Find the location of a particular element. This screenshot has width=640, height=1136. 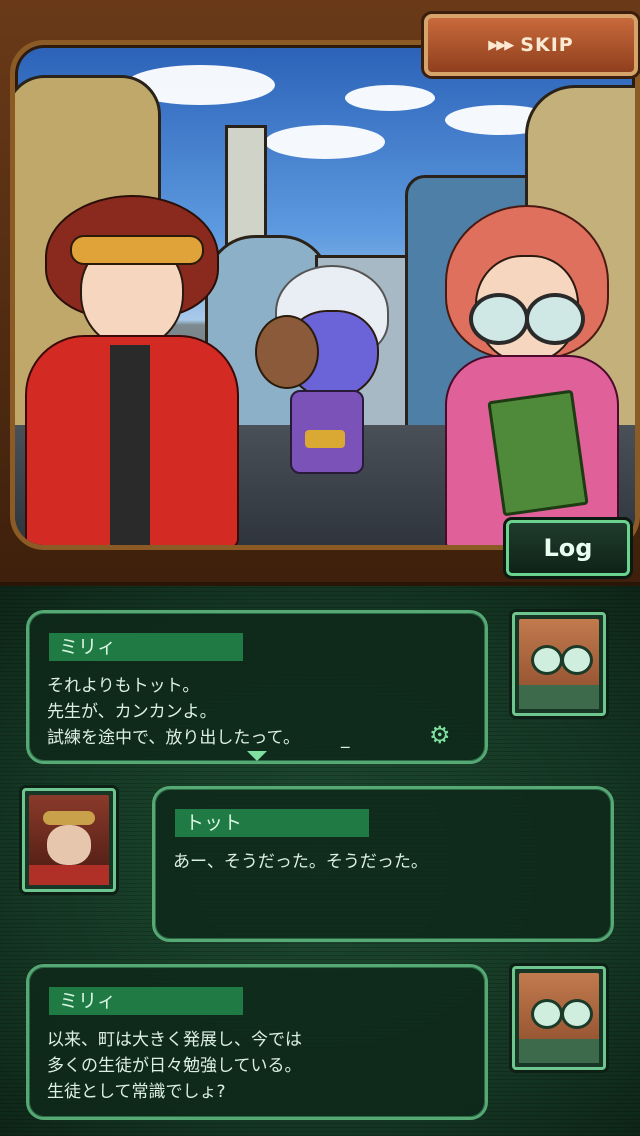

character-milly is located at coordinates (527, 375).